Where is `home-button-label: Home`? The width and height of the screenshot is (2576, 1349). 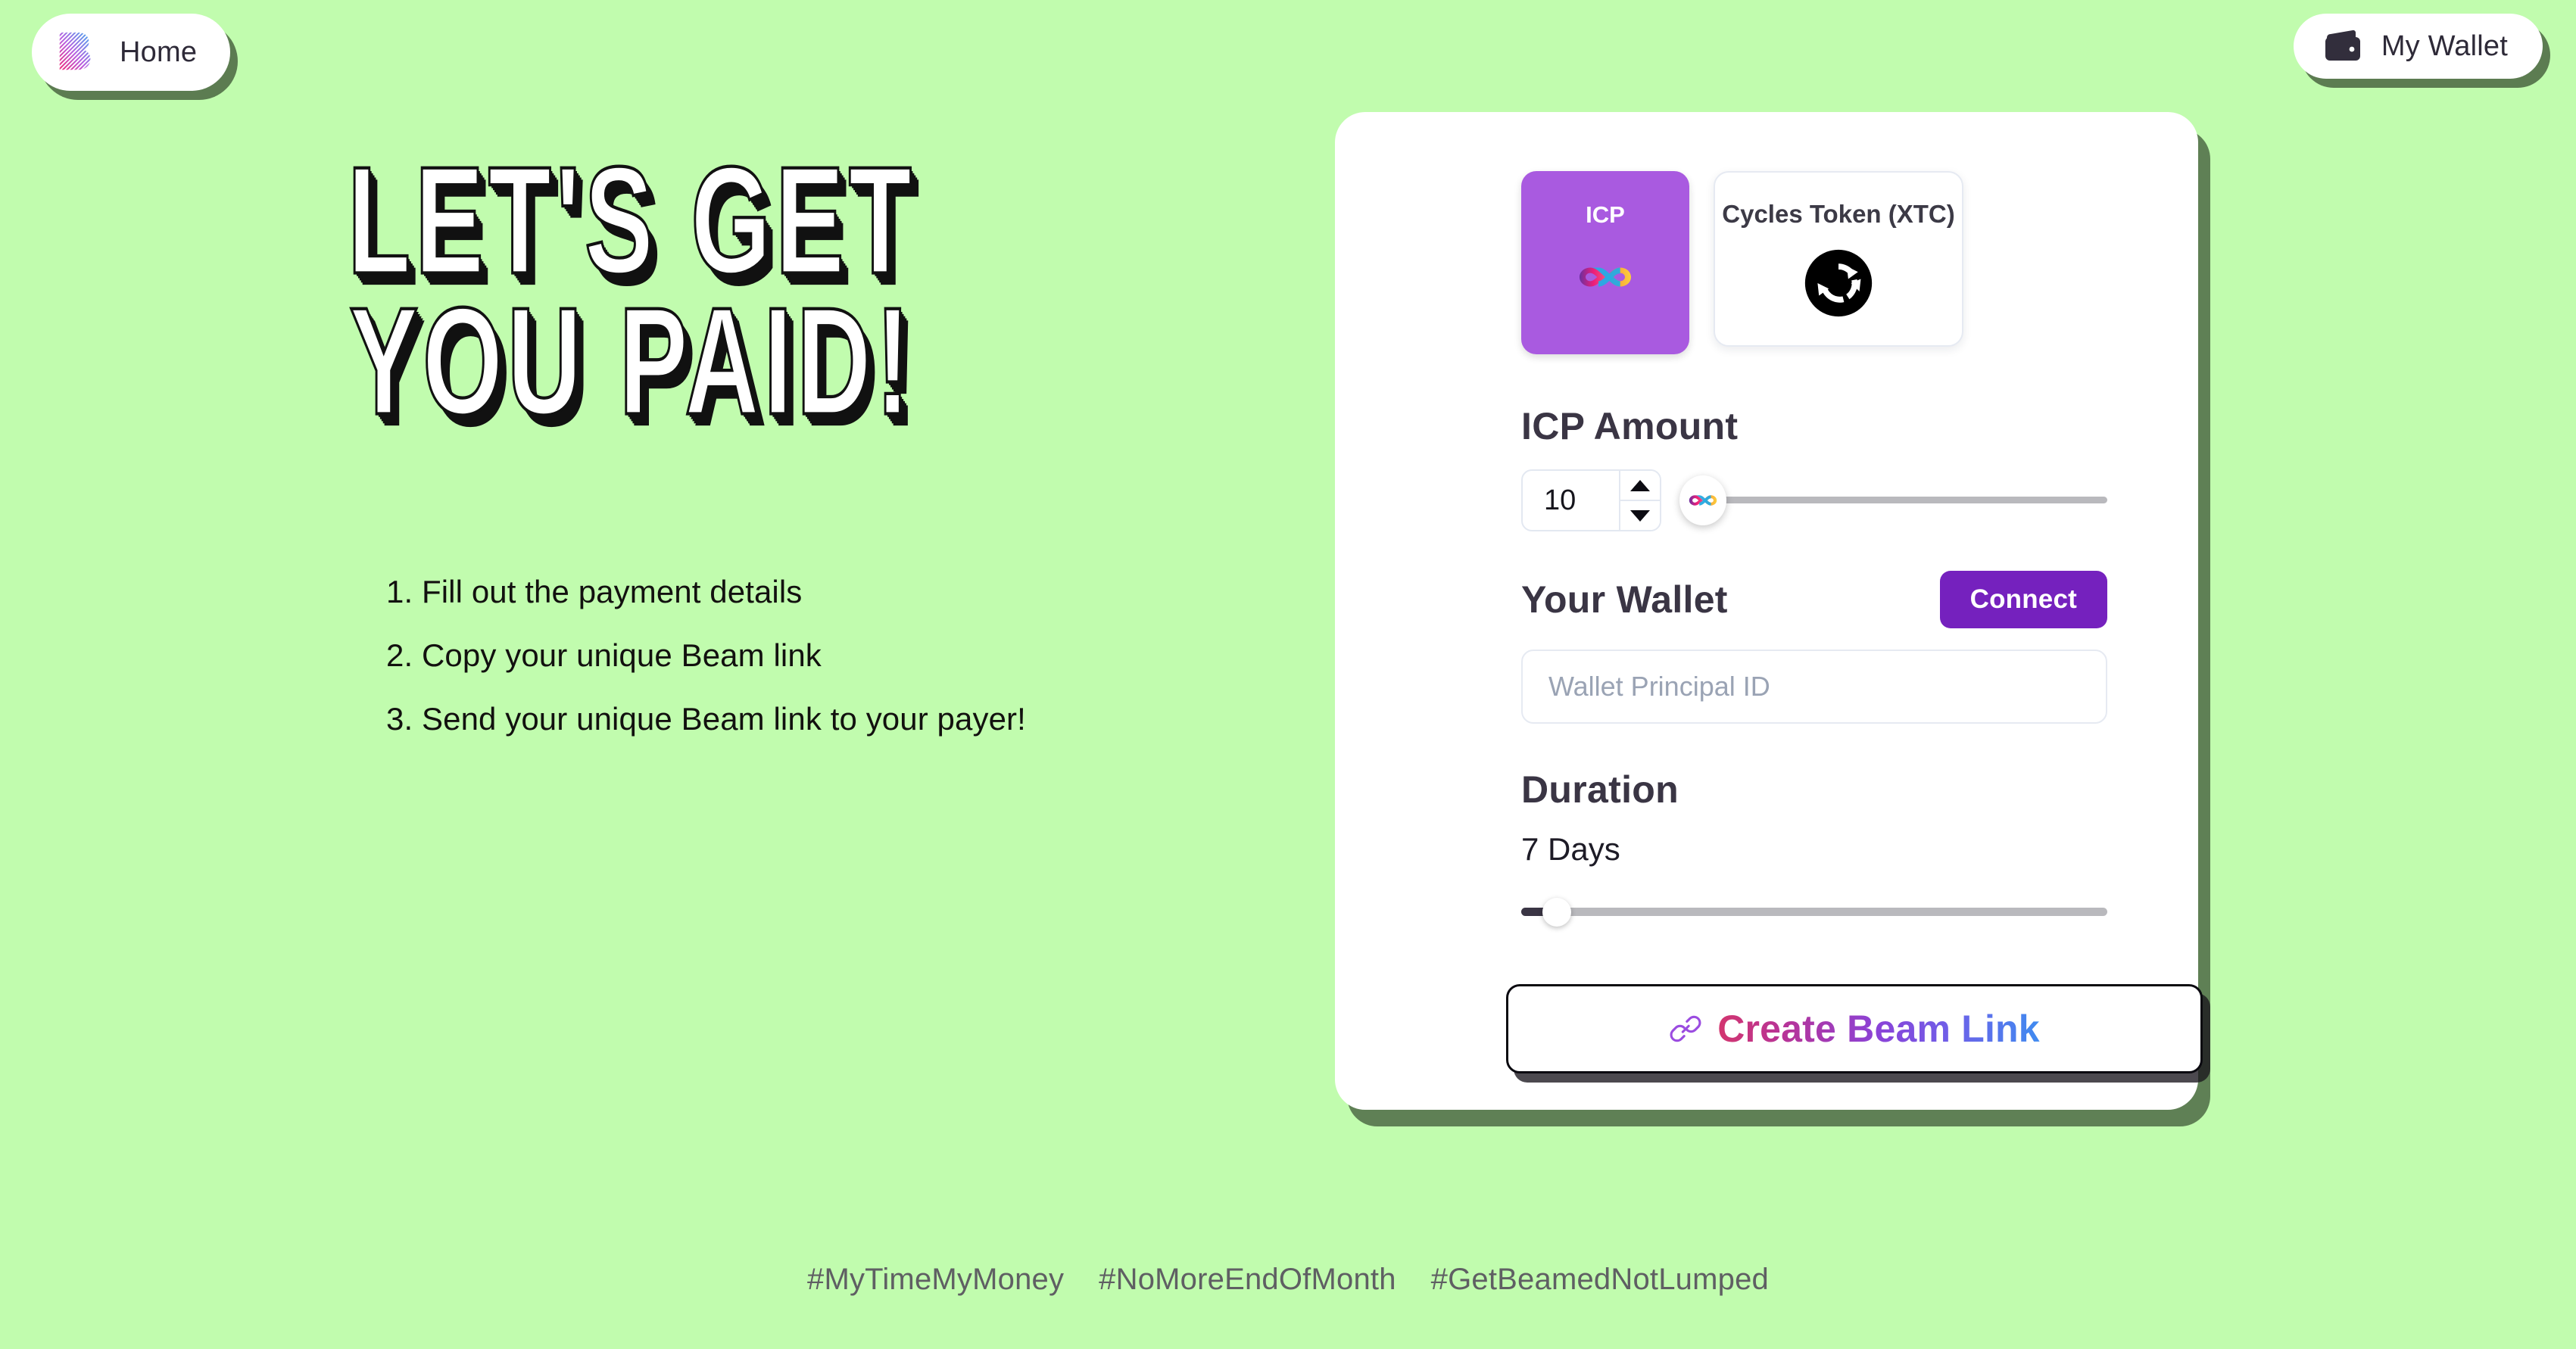 home-button-label: Home is located at coordinates (159, 52).